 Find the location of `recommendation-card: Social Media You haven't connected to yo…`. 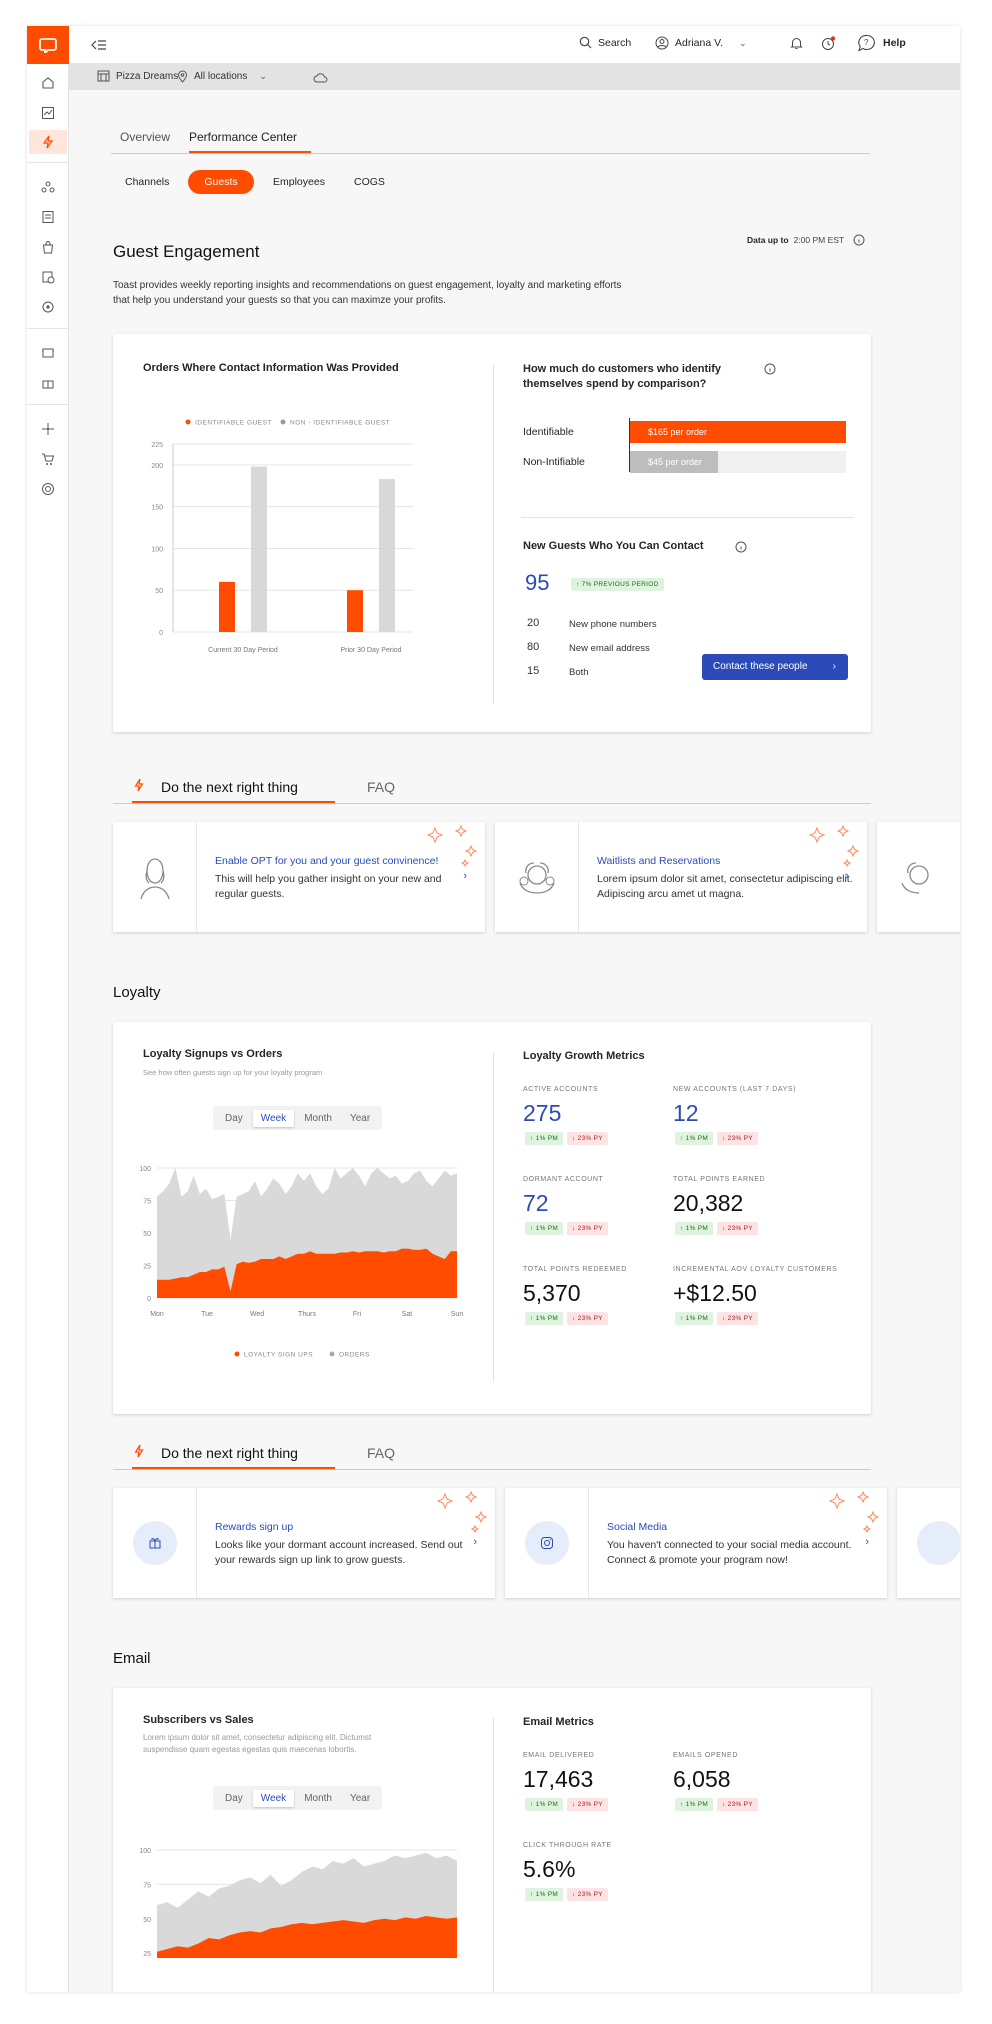

recommendation-card: Social Media You haven't connected to yo… is located at coordinates (696, 1543).